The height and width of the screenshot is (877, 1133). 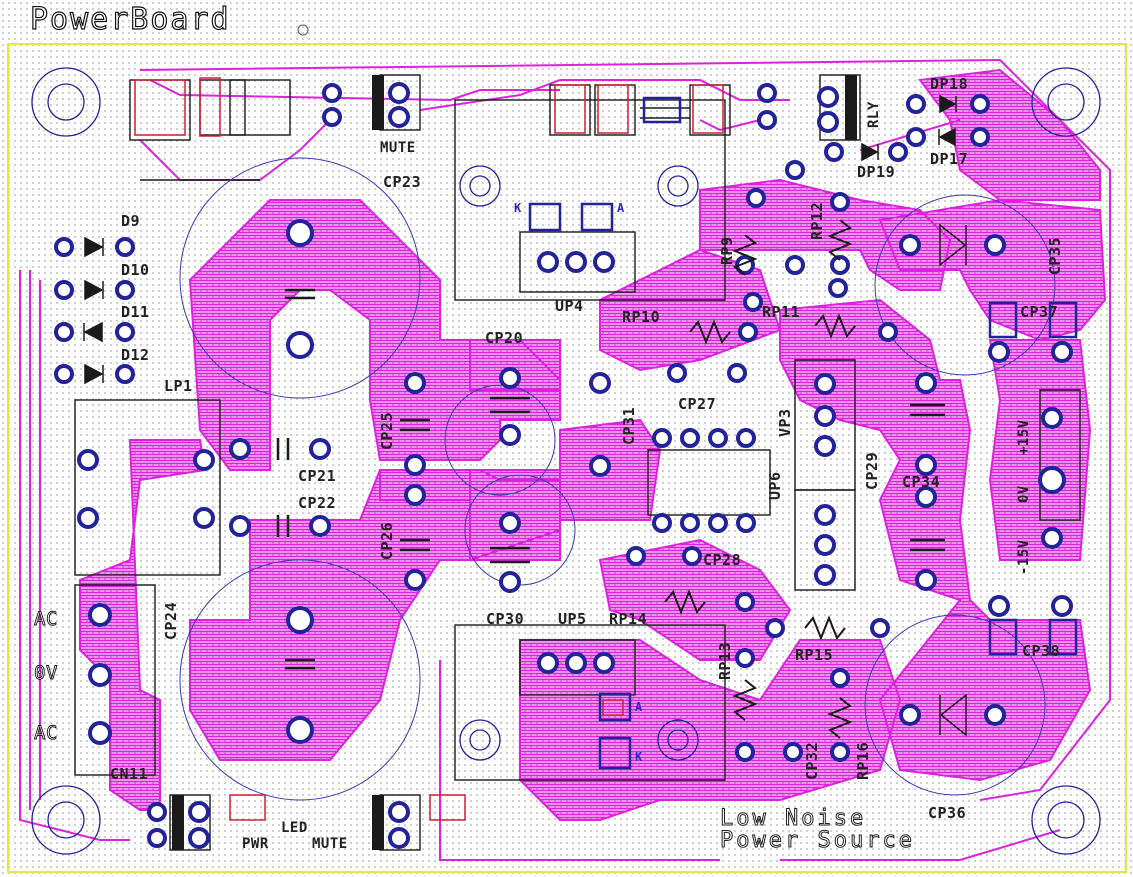 What do you see at coordinates (1055, 255) in the screenshot?
I see `label-cp35: CP35` at bounding box center [1055, 255].